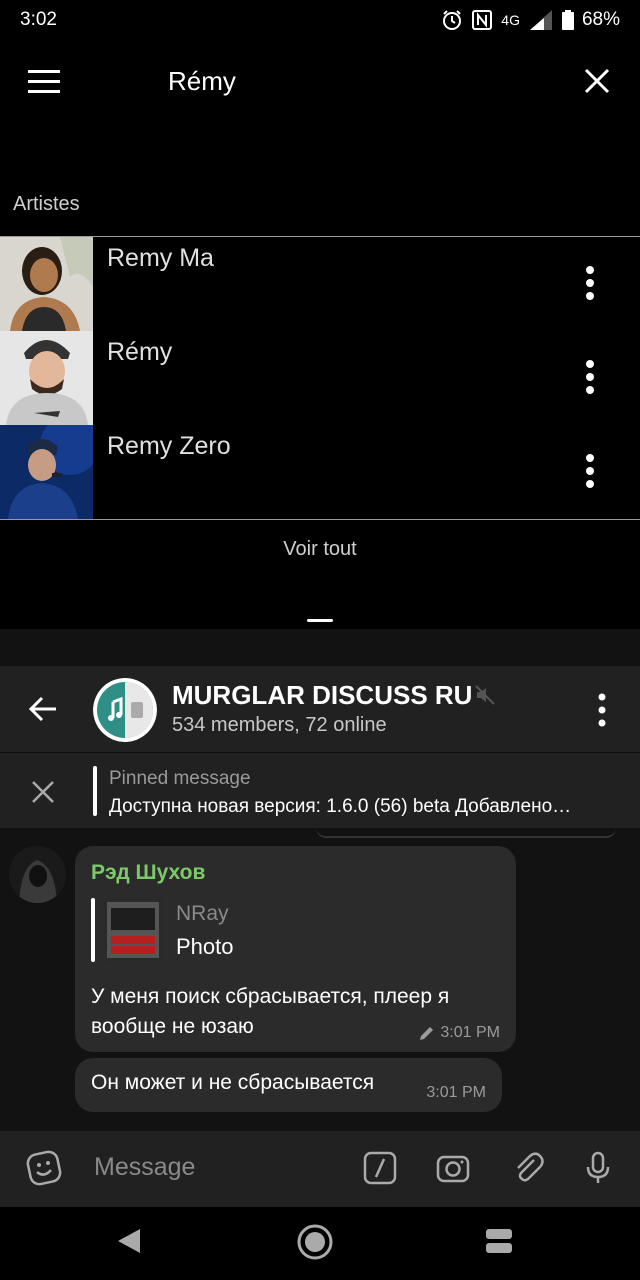  What do you see at coordinates (125, 710) in the screenshot?
I see `group-avatar` at bounding box center [125, 710].